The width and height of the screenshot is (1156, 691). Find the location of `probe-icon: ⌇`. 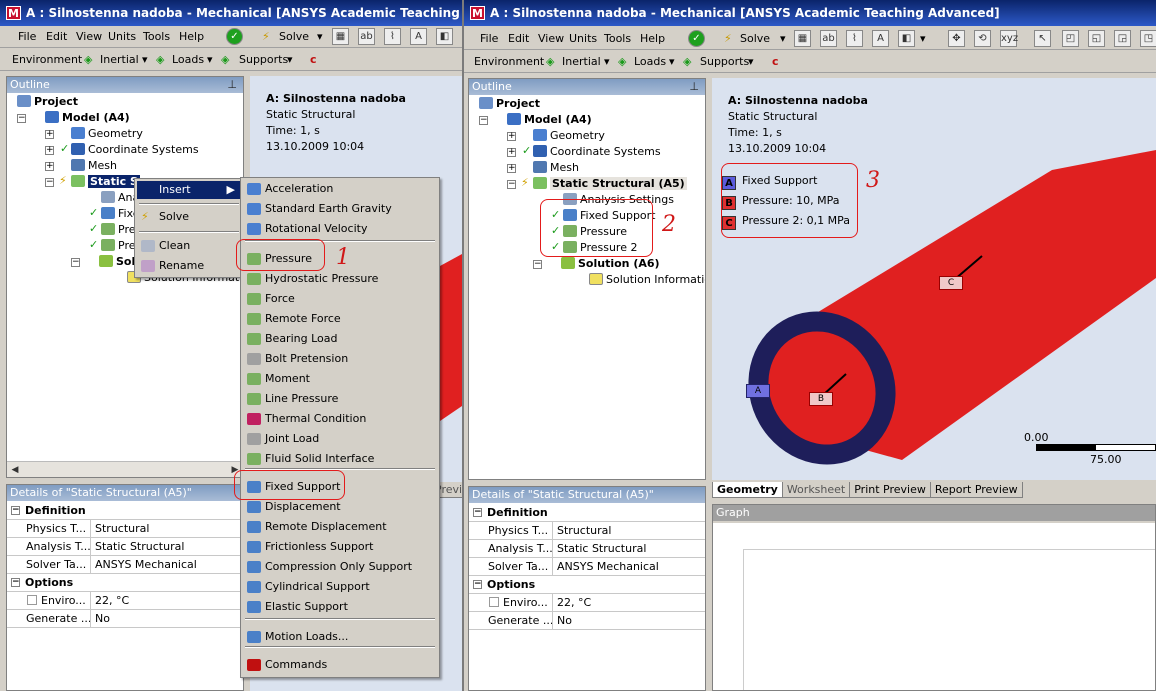

probe-icon: ⌇ is located at coordinates (392, 36).